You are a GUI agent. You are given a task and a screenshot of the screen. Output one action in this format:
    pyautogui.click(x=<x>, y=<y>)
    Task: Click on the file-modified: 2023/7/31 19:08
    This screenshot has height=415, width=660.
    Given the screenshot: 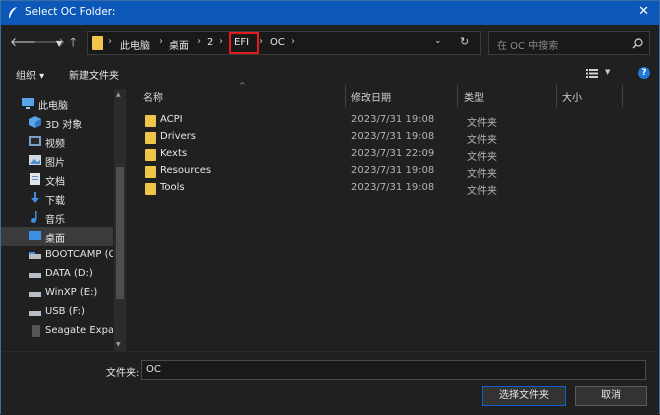 What is the action you would take?
    pyautogui.click(x=393, y=170)
    